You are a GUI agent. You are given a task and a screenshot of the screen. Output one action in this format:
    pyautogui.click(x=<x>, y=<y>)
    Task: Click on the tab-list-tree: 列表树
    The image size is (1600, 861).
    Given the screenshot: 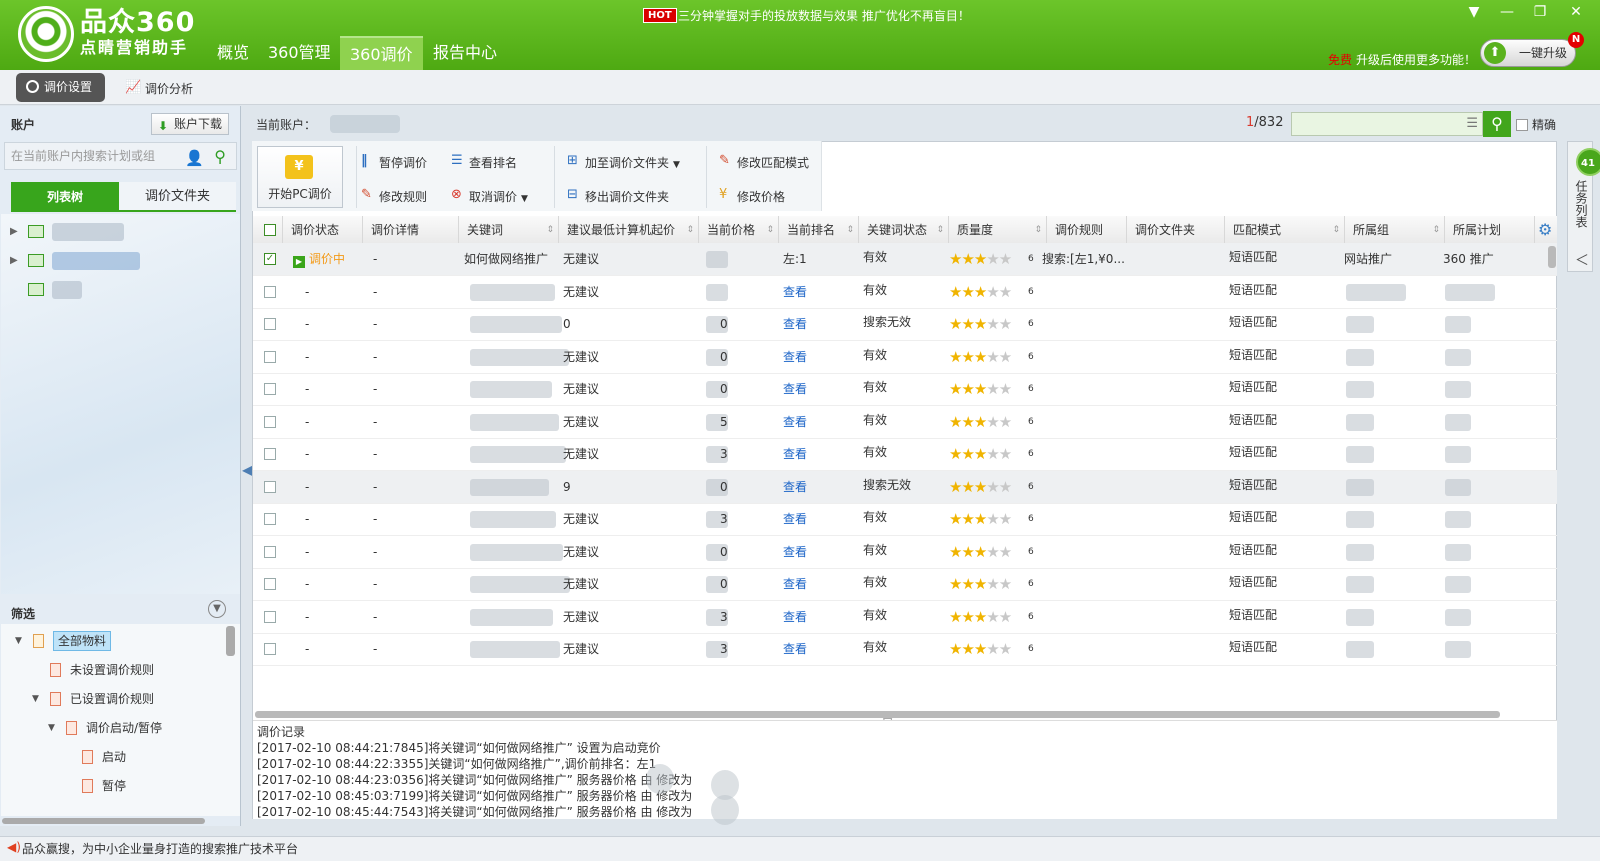 What is the action you would take?
    pyautogui.click(x=65, y=197)
    